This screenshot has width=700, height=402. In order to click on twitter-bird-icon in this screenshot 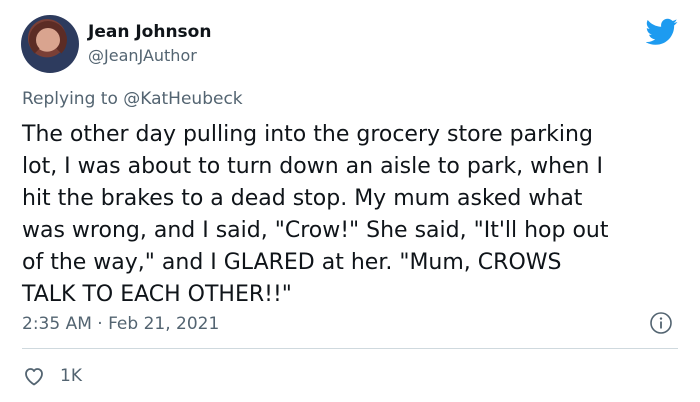, I will do `click(662, 32)`.